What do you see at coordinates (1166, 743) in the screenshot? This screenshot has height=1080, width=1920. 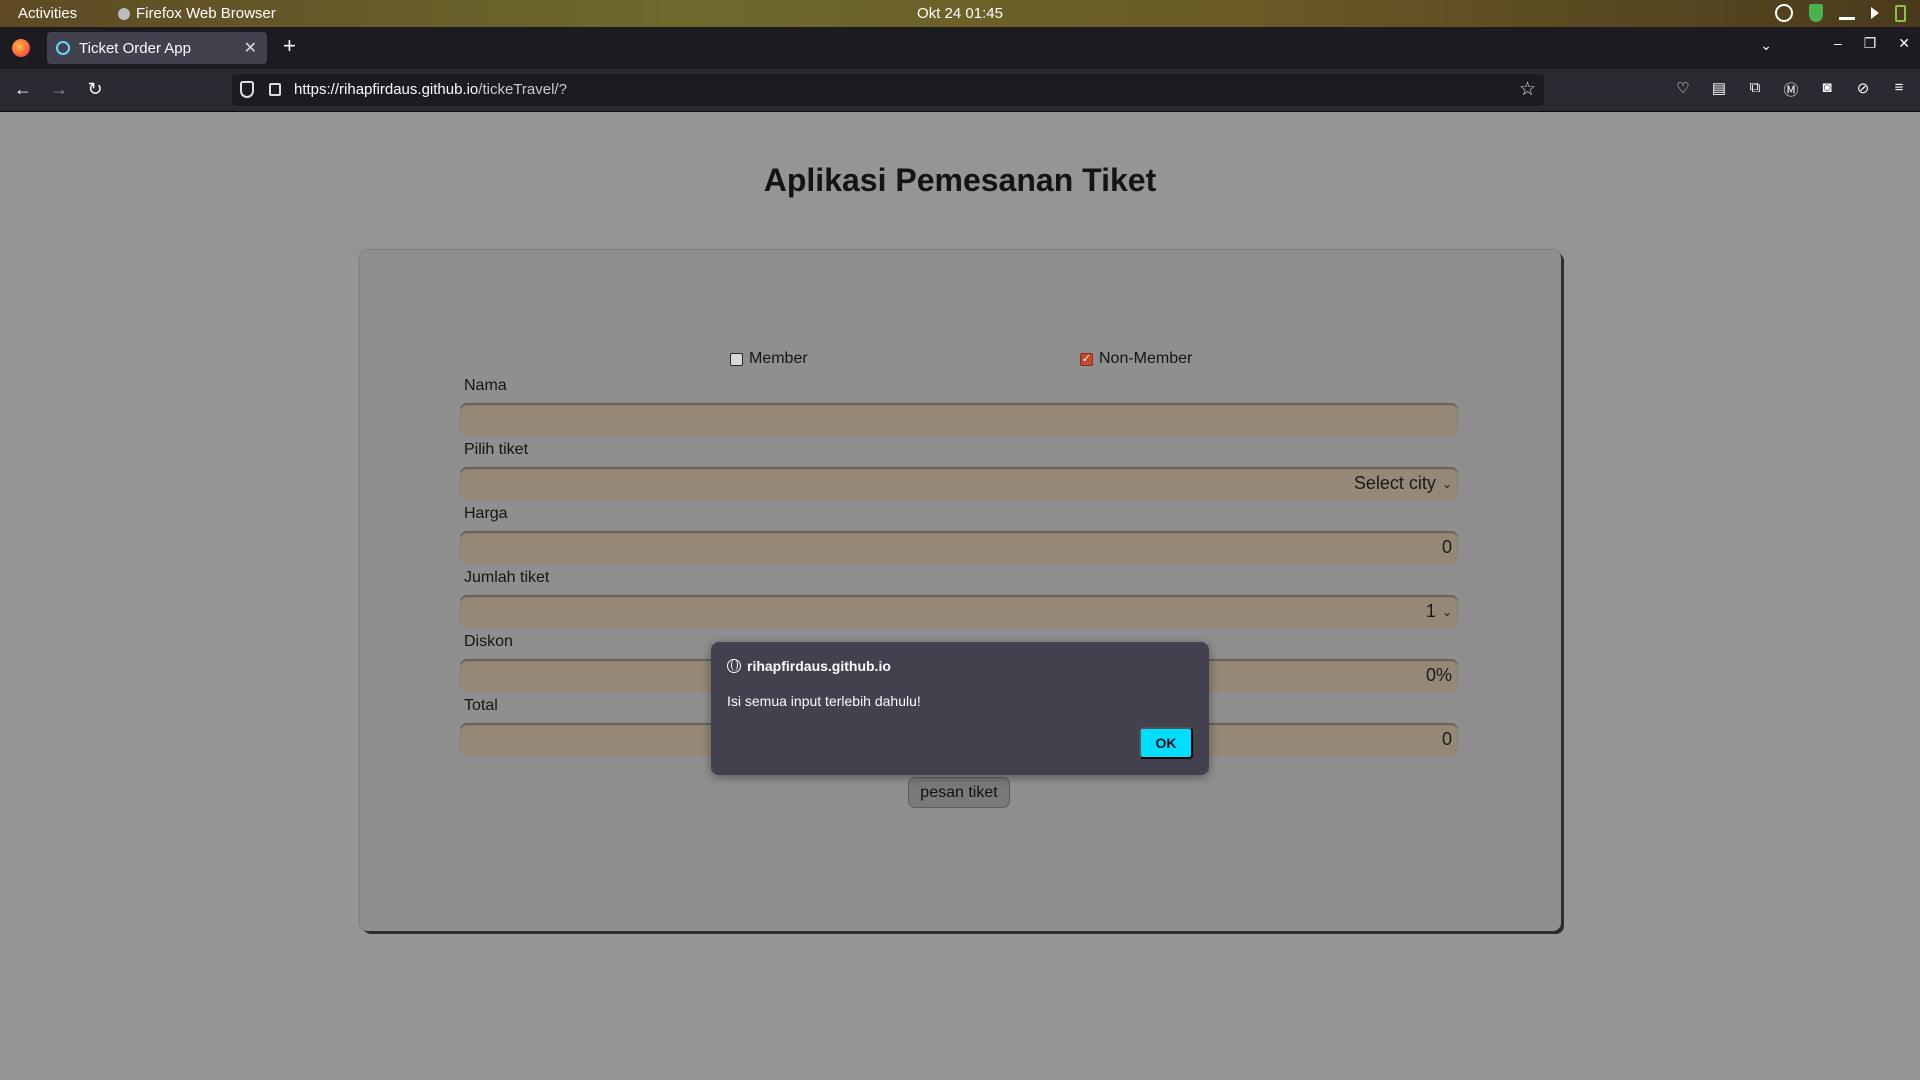 I see `ok-button: OK` at bounding box center [1166, 743].